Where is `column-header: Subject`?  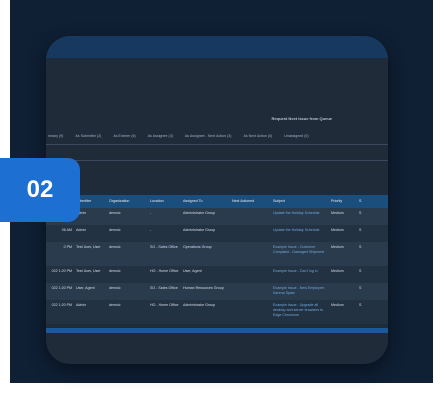 column-header: Subject is located at coordinates (302, 201).